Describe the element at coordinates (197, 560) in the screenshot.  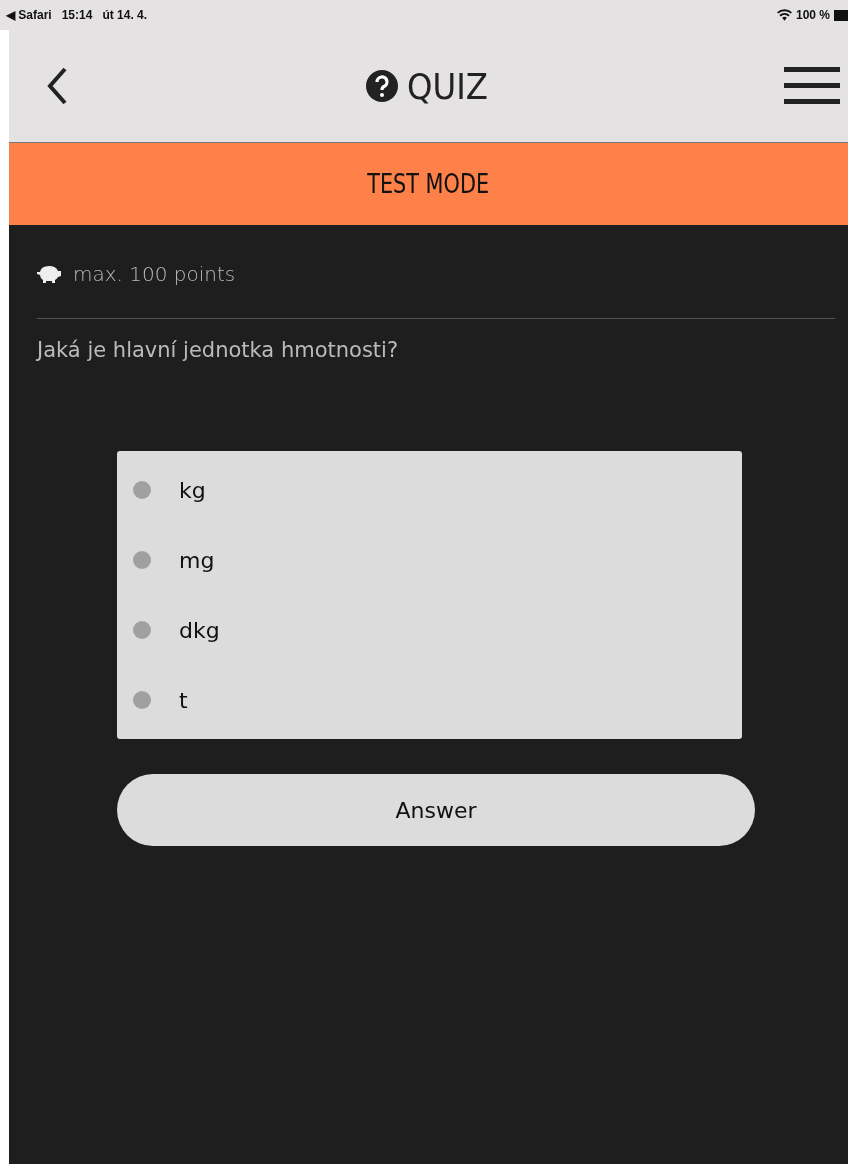
I see `option-label: mg` at that location.